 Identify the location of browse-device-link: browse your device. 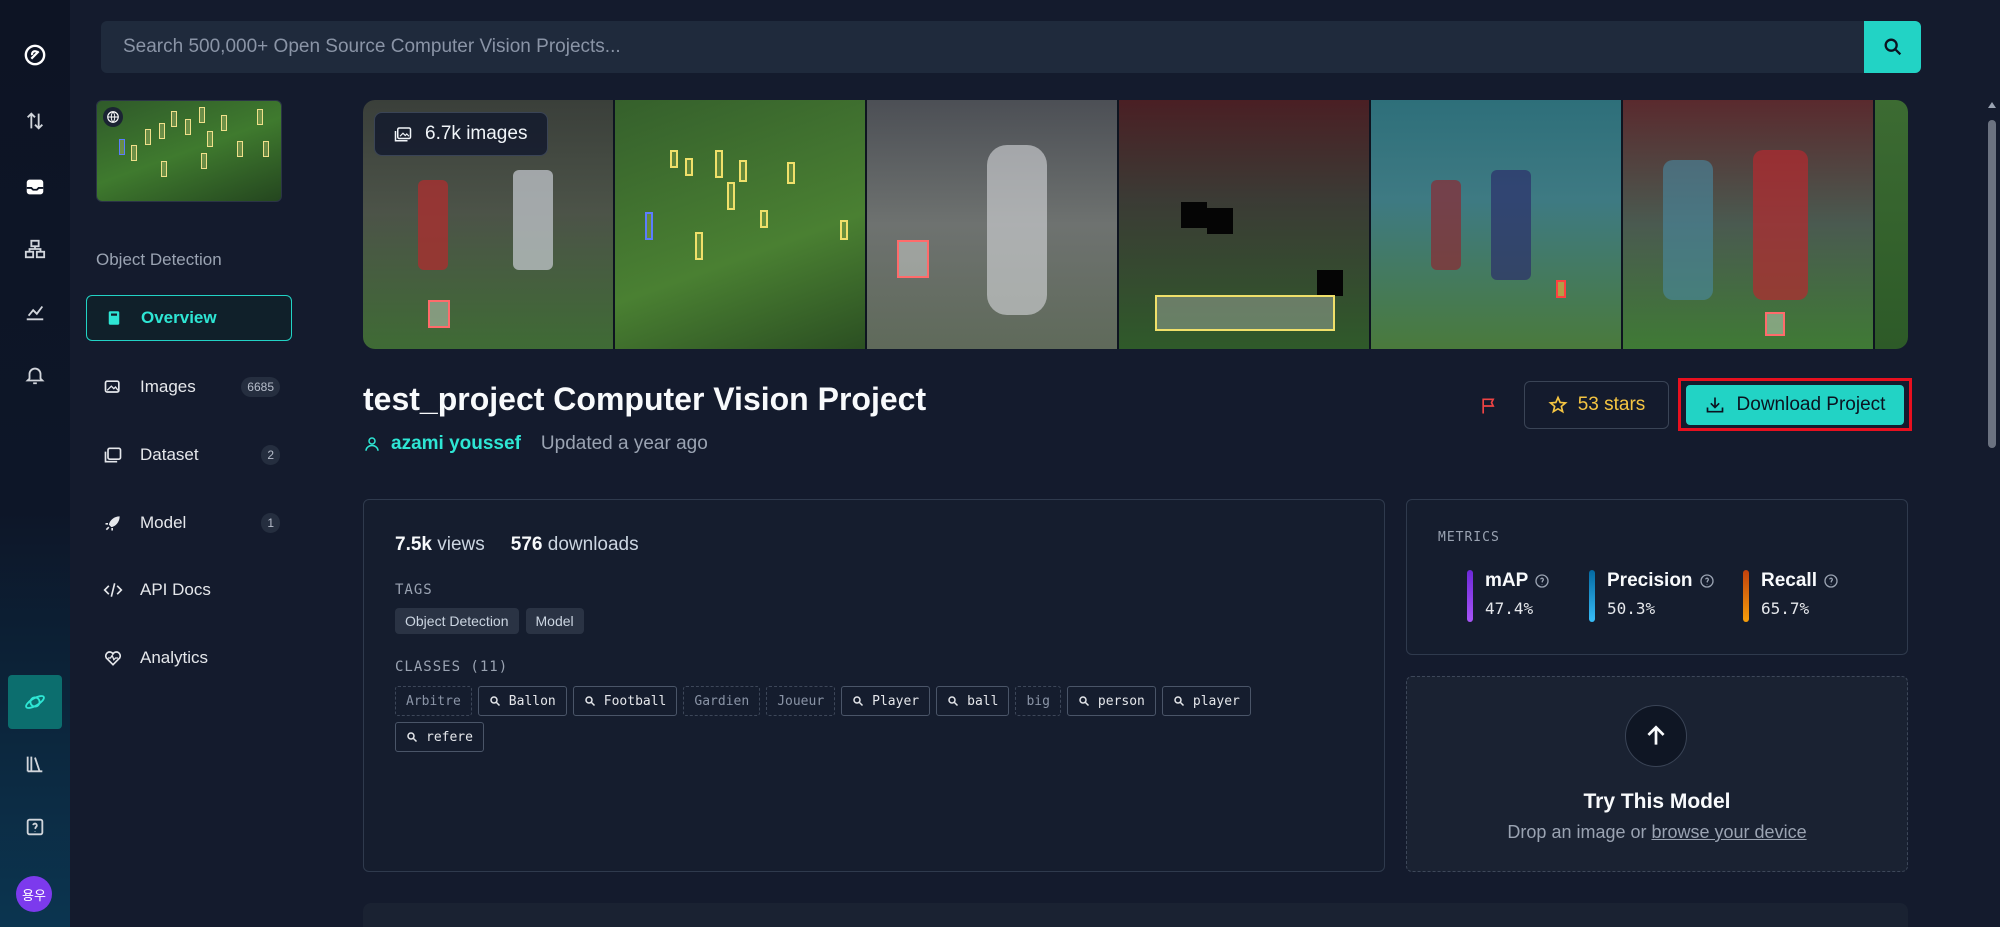
(1729, 832).